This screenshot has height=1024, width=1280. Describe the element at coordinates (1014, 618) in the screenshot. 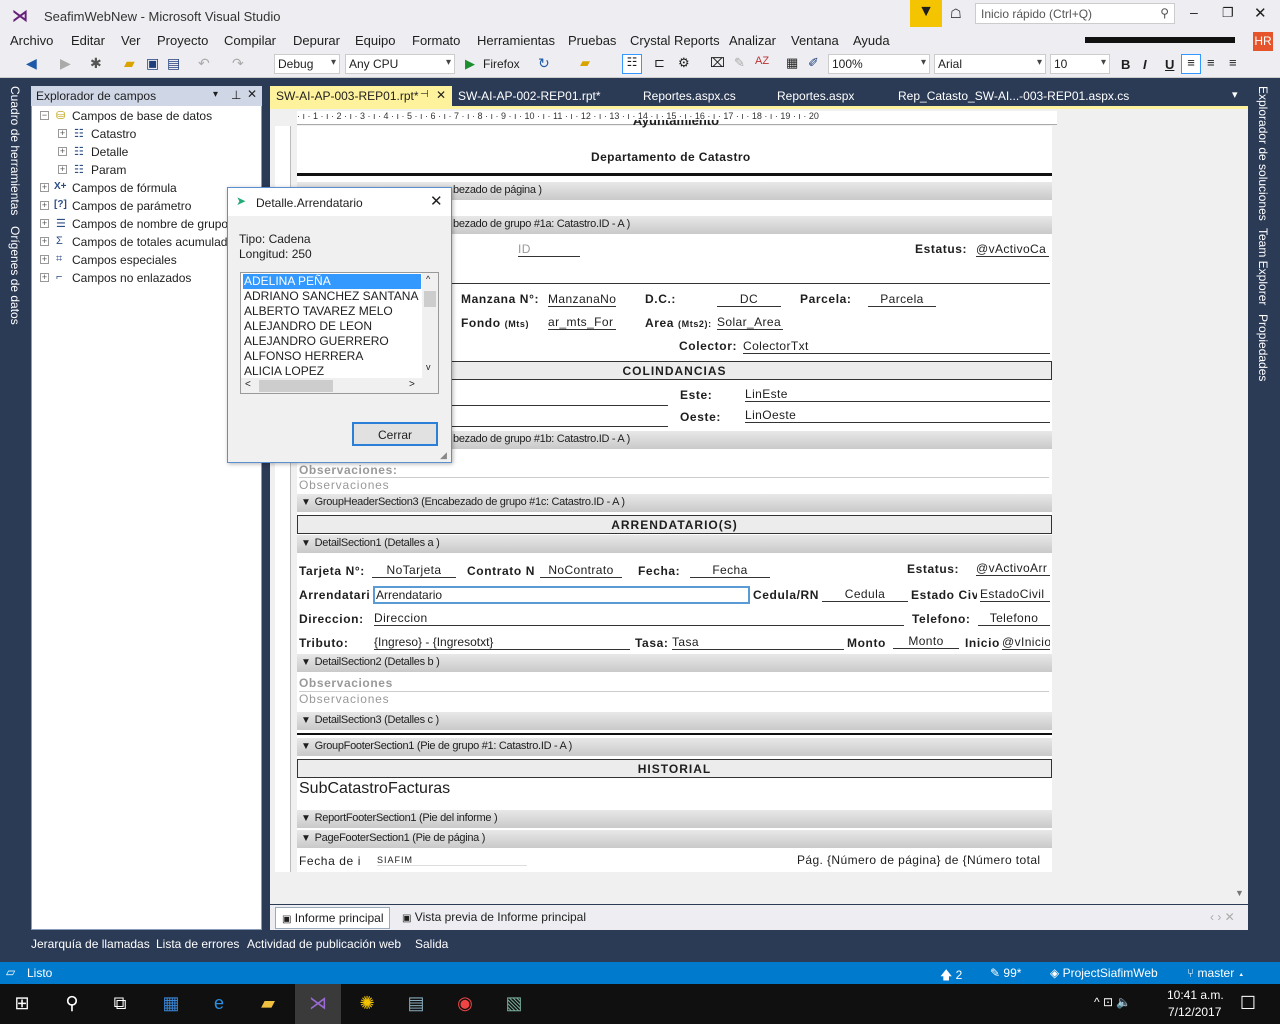

I see `field-telefono: Telefono` at that location.